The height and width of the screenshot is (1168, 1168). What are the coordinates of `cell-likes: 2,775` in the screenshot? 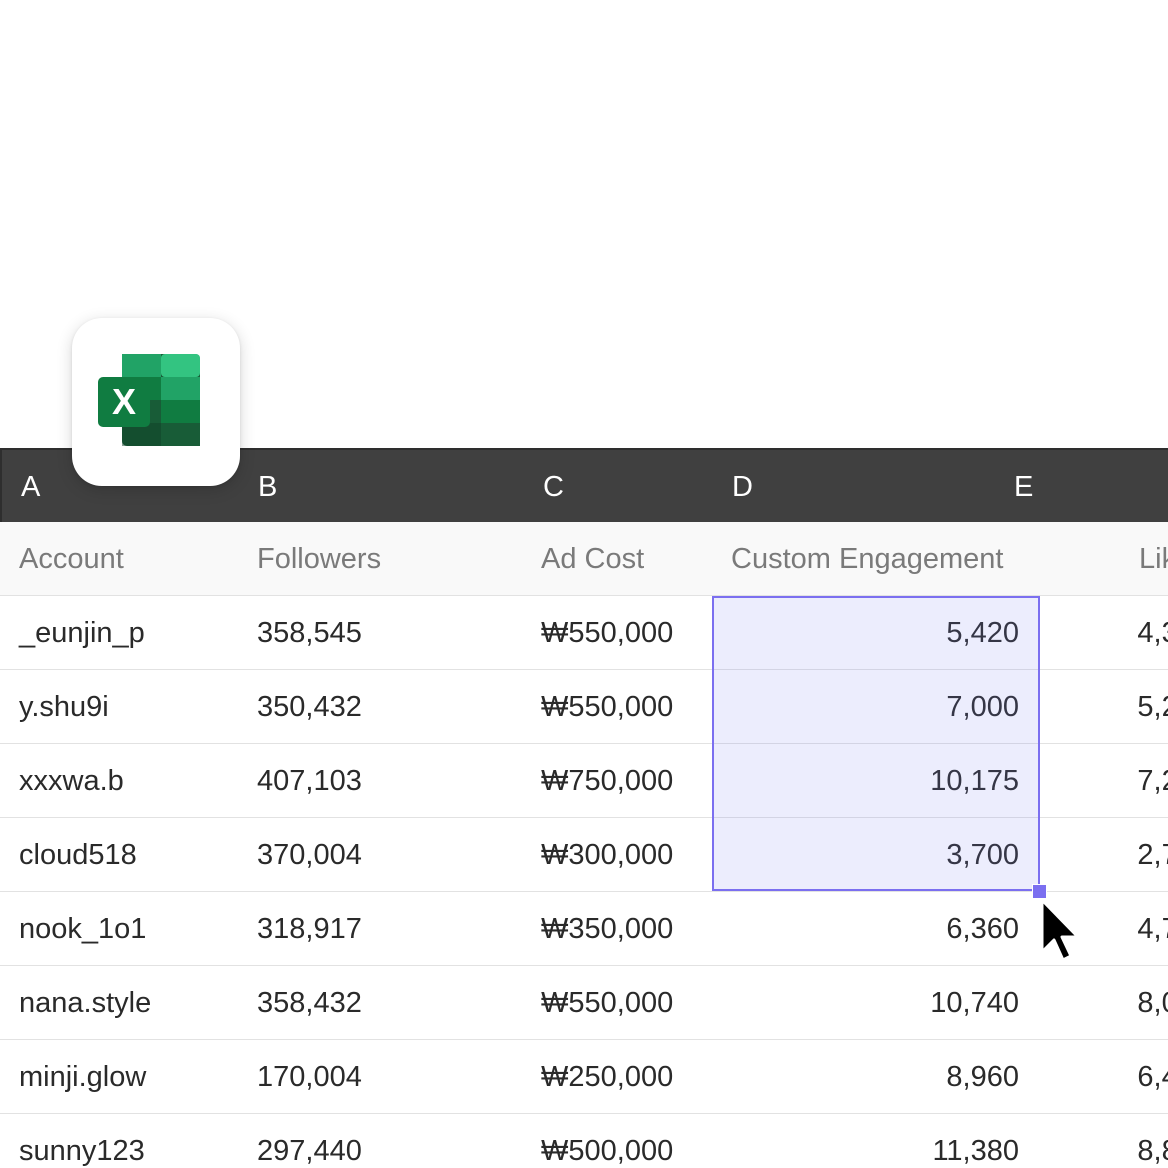 It's located at (1104, 855).